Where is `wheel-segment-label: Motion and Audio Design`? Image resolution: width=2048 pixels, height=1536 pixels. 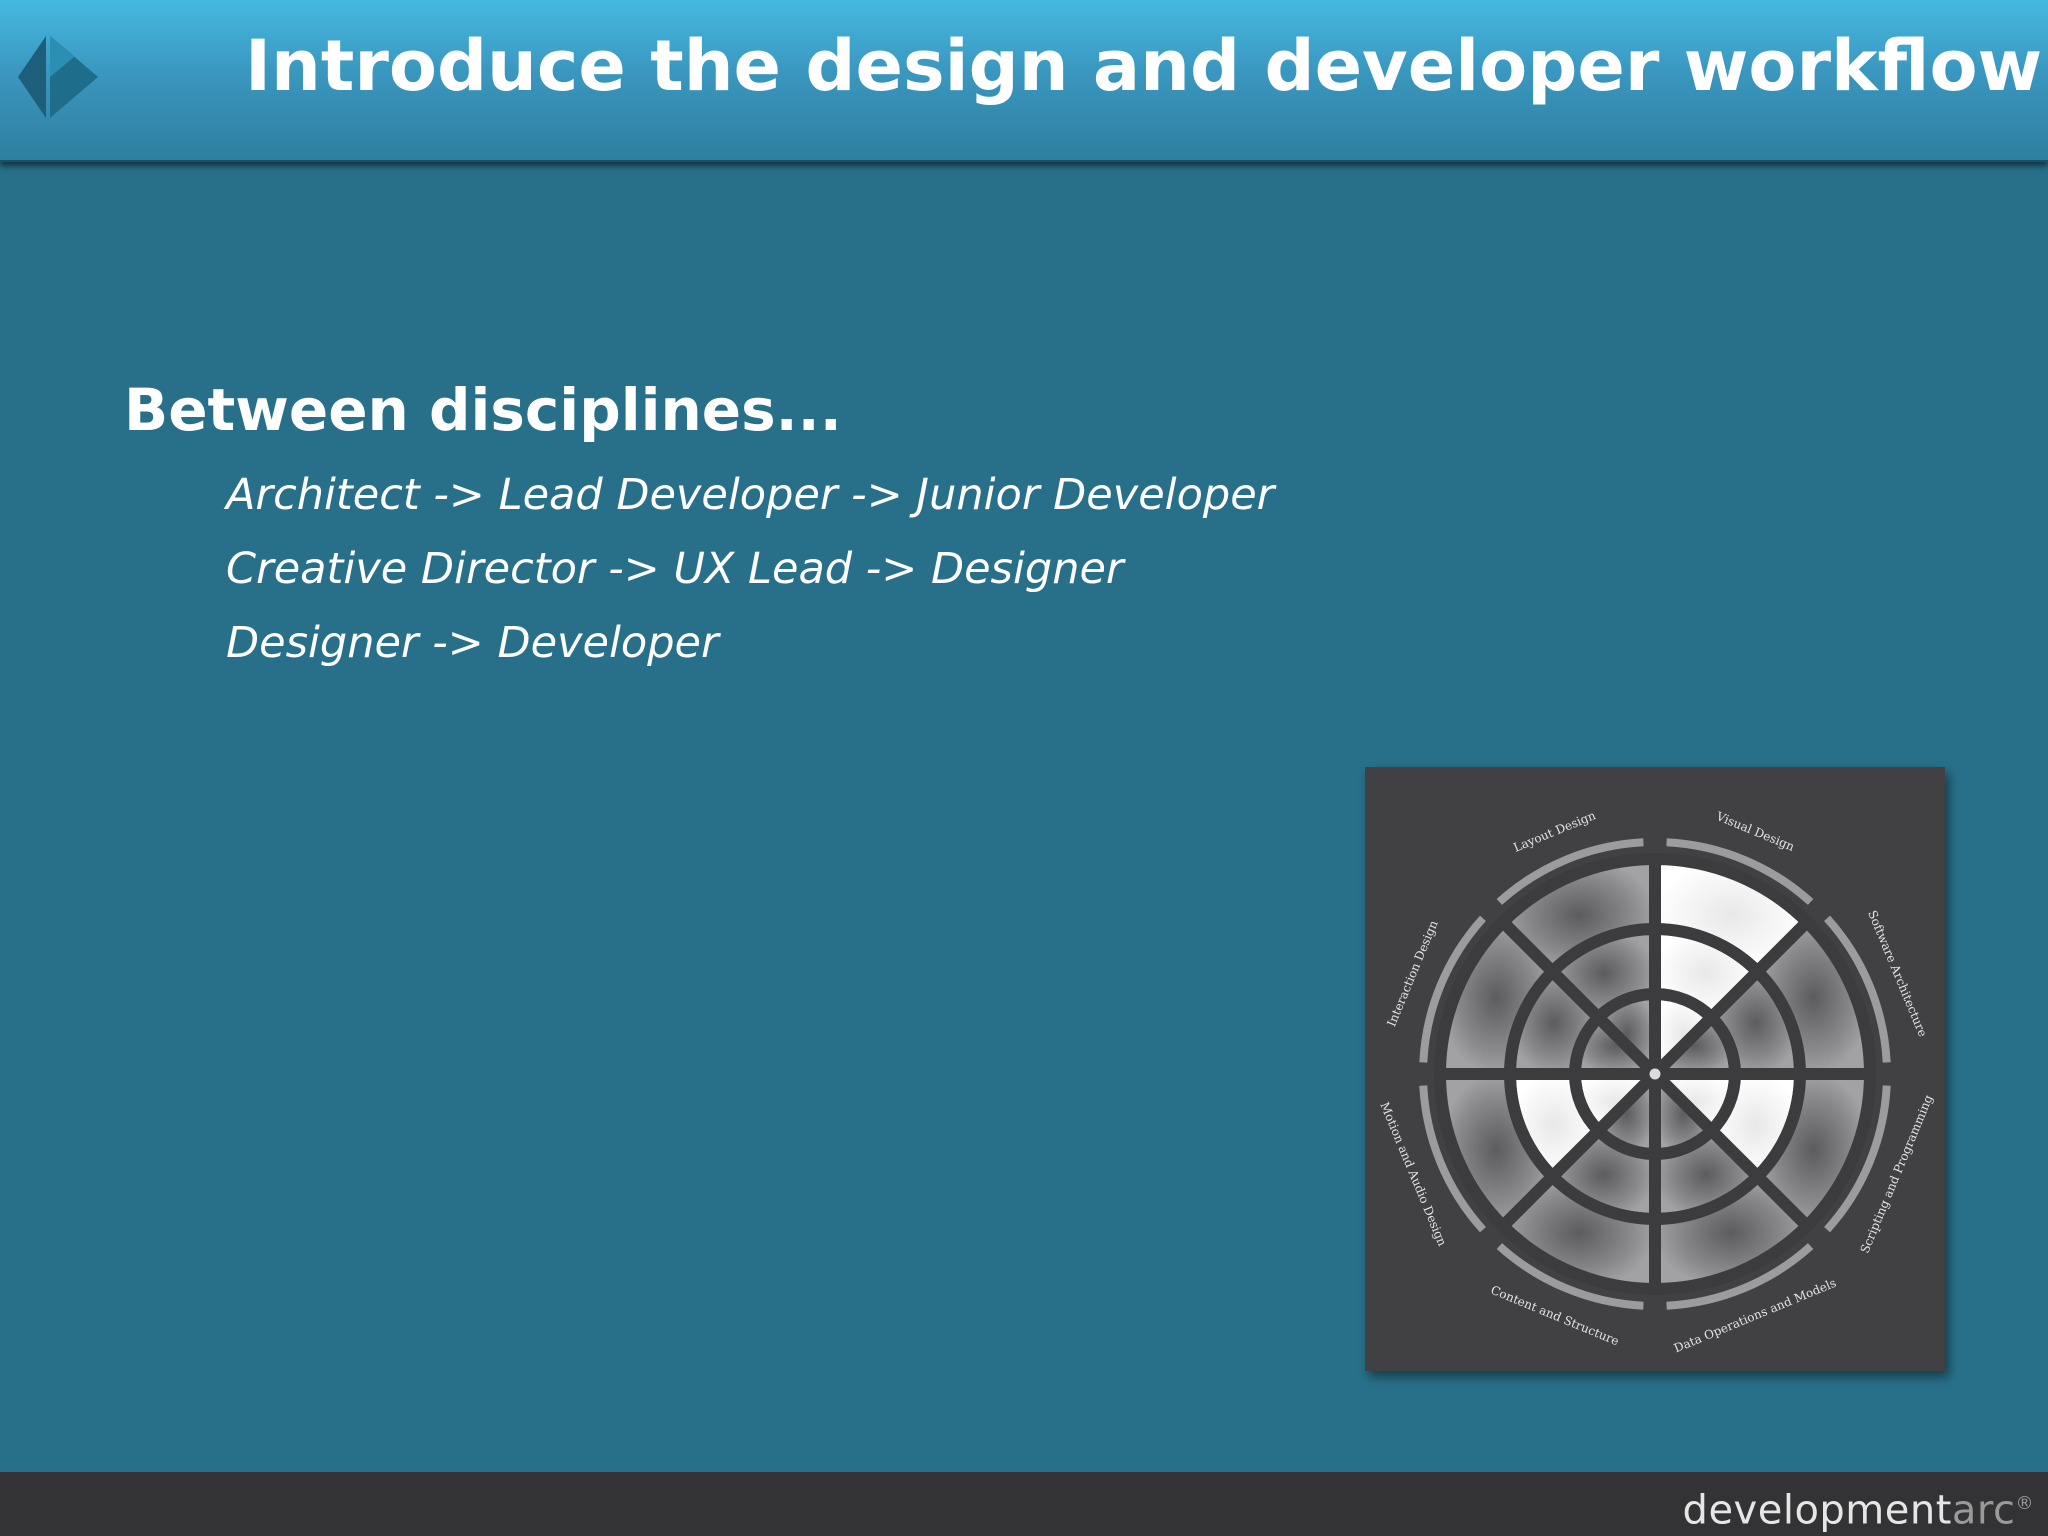
wheel-segment-label: Motion and Audio Design is located at coordinates (1413, 1174).